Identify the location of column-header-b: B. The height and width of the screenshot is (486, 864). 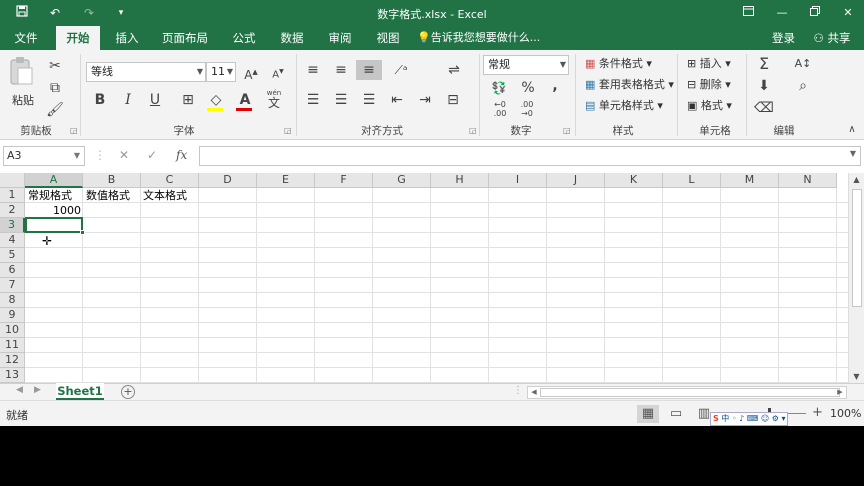
(112, 180).